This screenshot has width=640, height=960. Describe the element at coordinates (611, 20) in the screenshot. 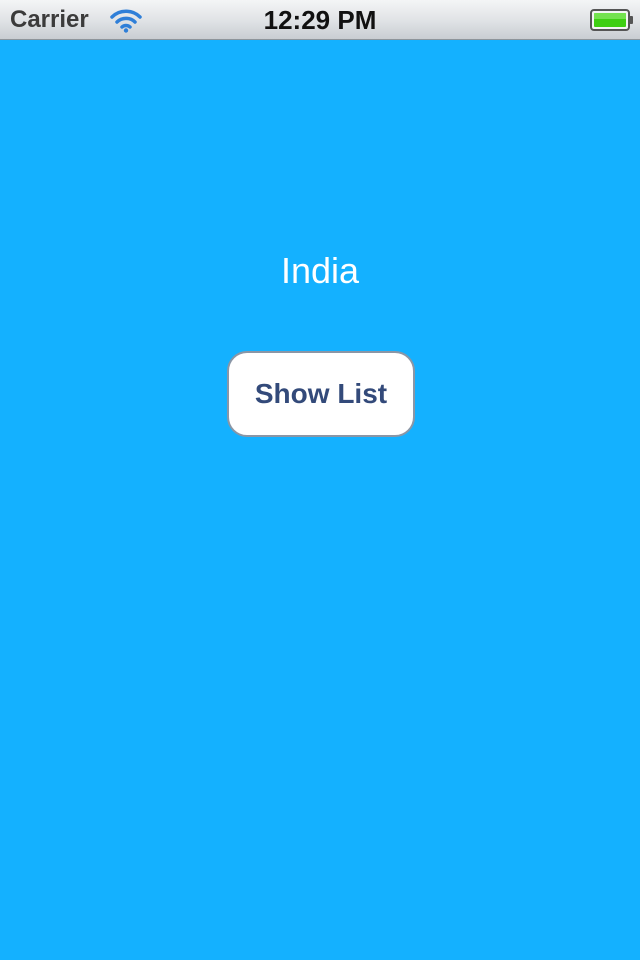

I see `battery-full-icon` at that location.